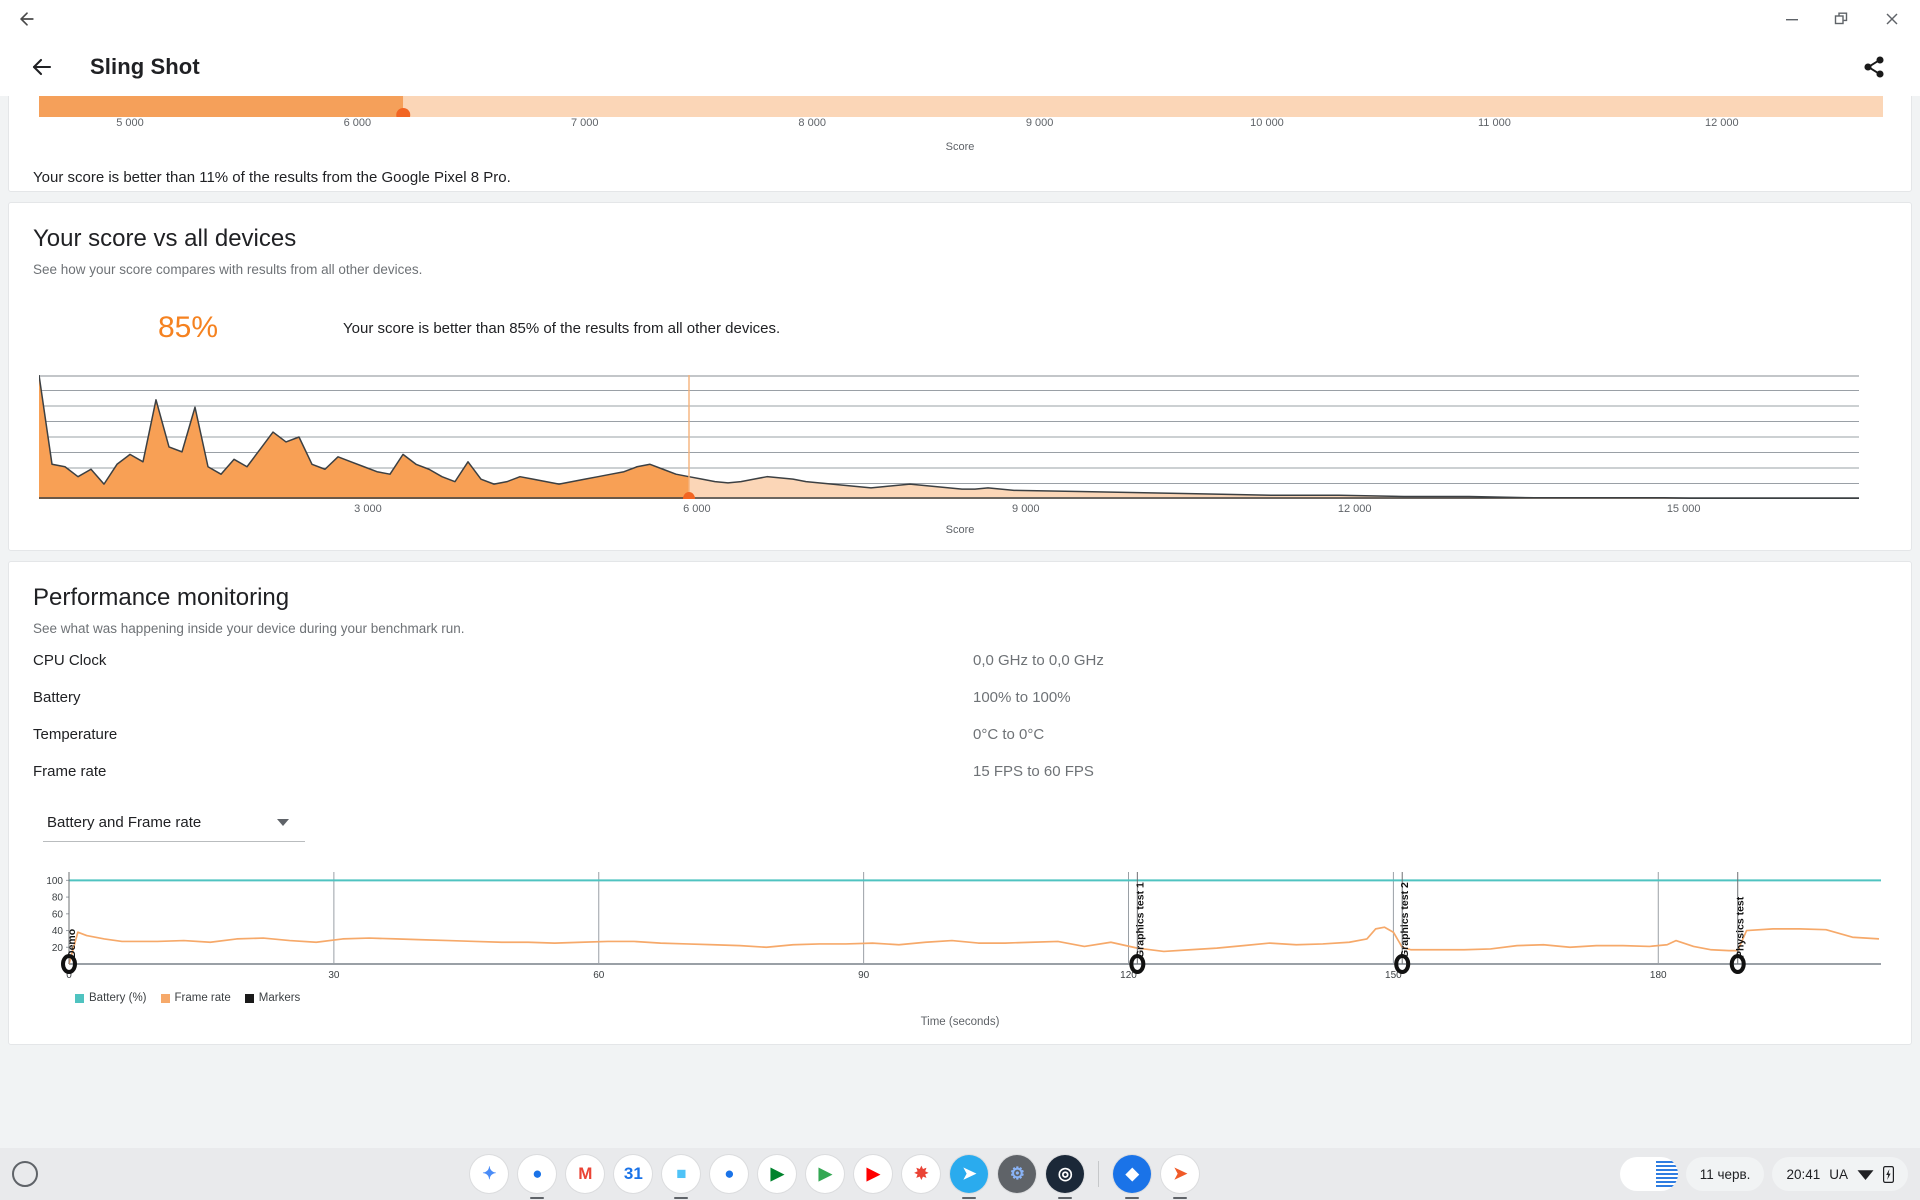 This screenshot has width=1920, height=1200. What do you see at coordinates (599, 975) in the screenshot?
I see `perf-x-tick: 60` at bounding box center [599, 975].